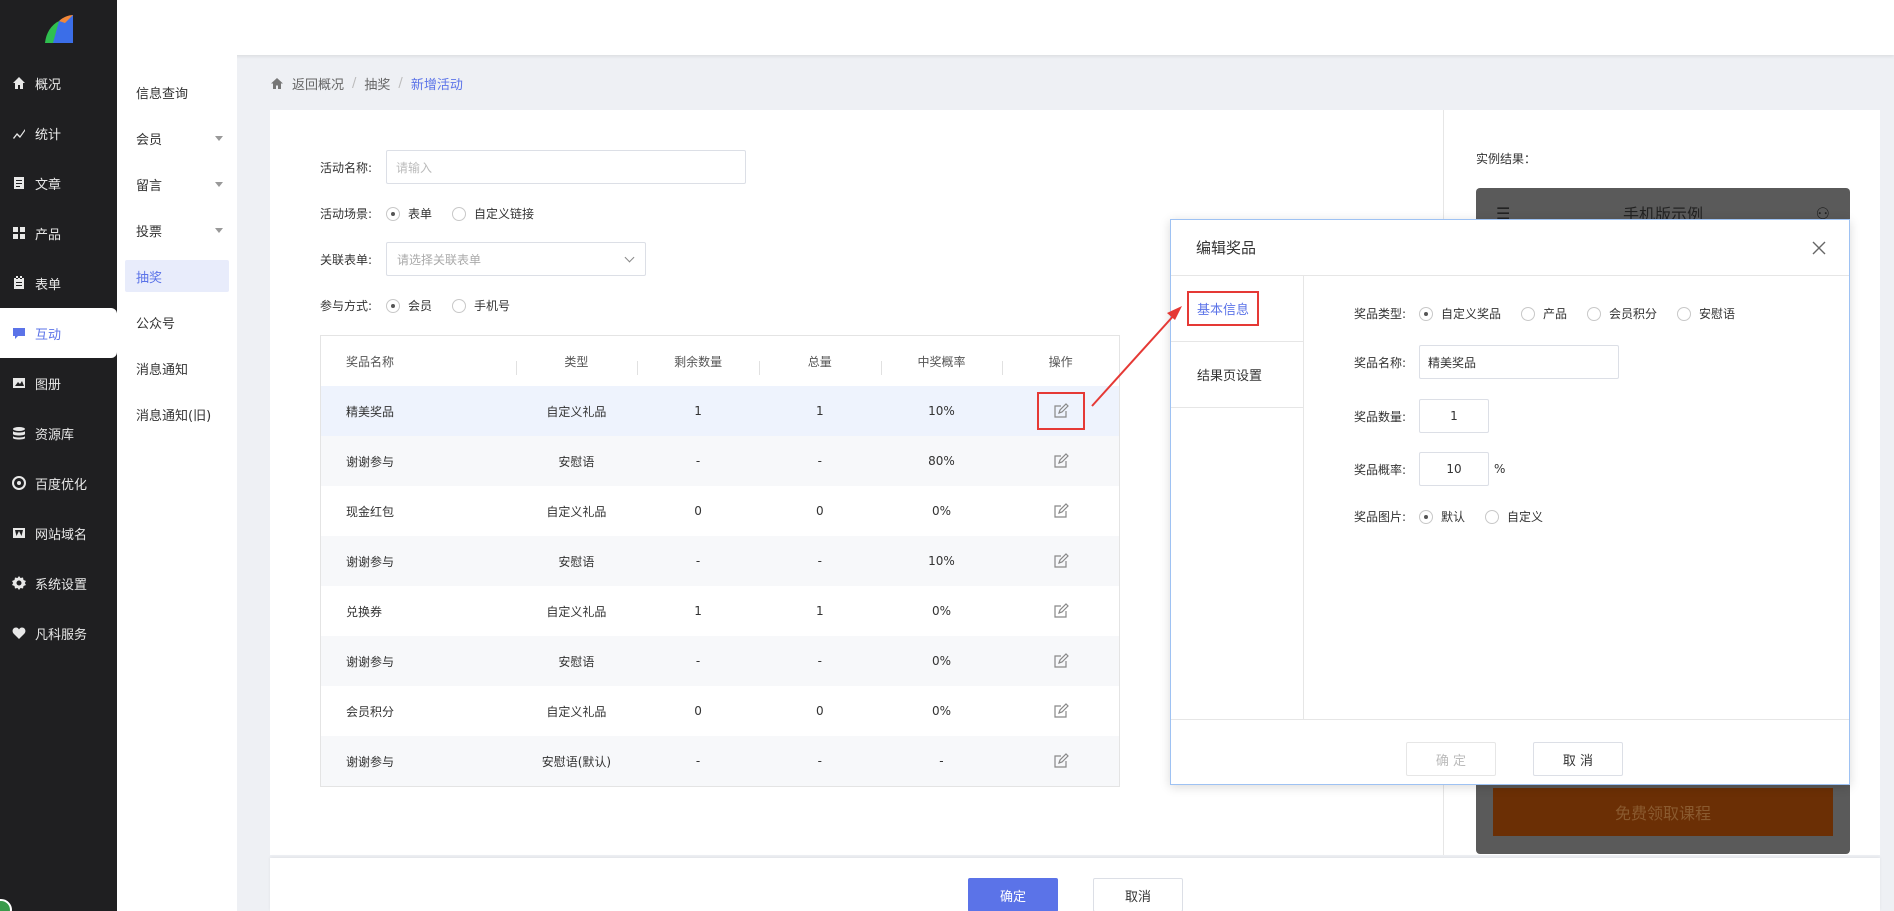  I want to click on prize-name-input: 精美奖品, so click(1519, 362).